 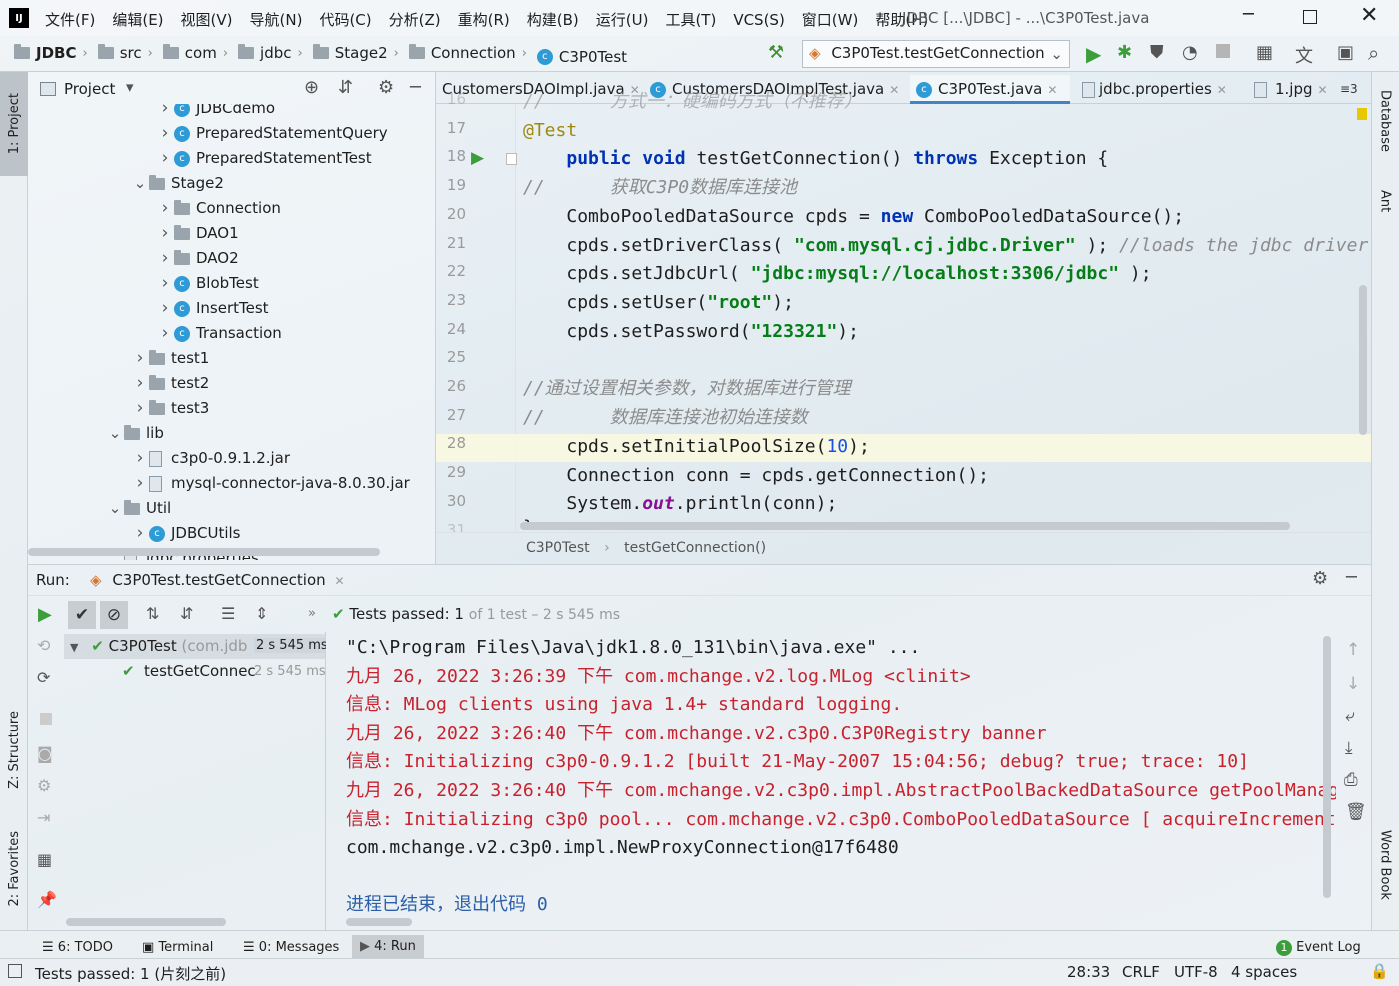 What do you see at coordinates (1327, 767) in the screenshot?
I see `console-vertical-scrollbar` at bounding box center [1327, 767].